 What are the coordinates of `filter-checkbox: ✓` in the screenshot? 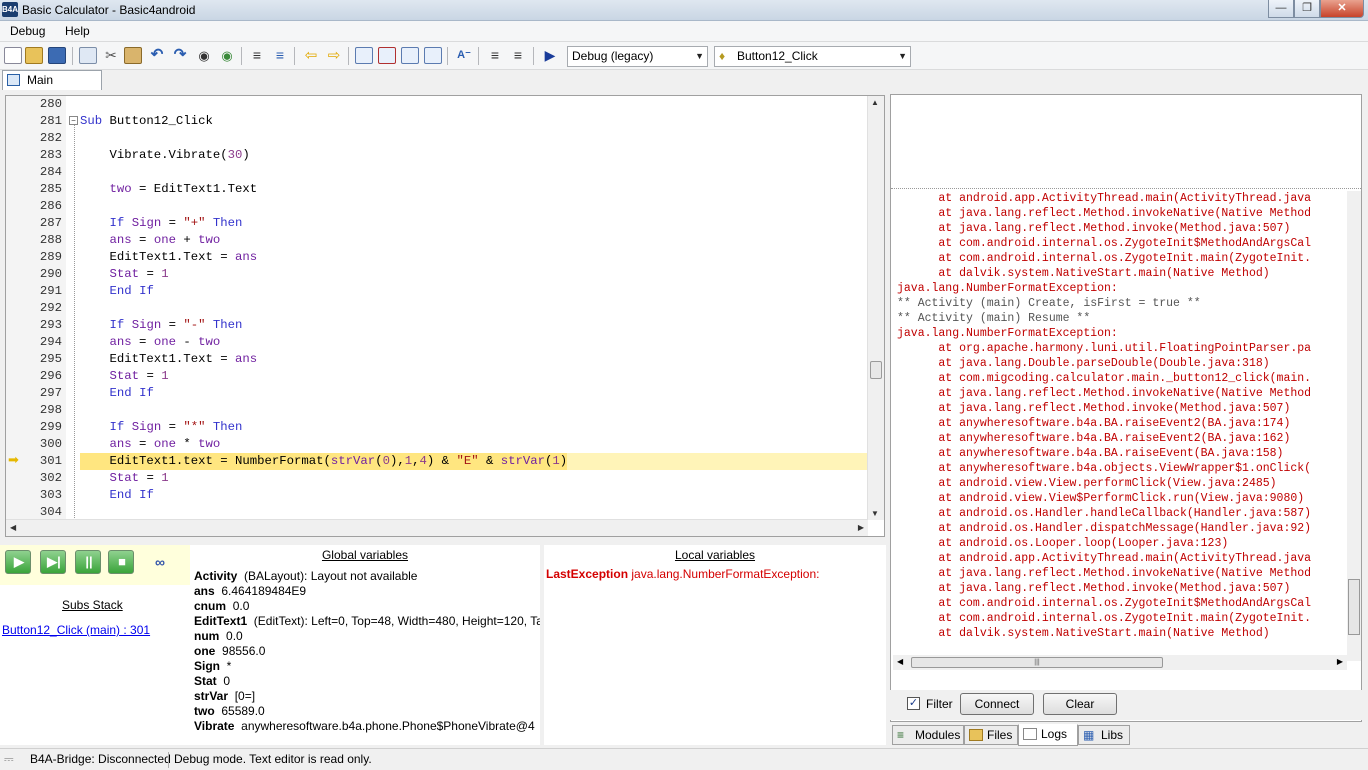 It's located at (913, 703).